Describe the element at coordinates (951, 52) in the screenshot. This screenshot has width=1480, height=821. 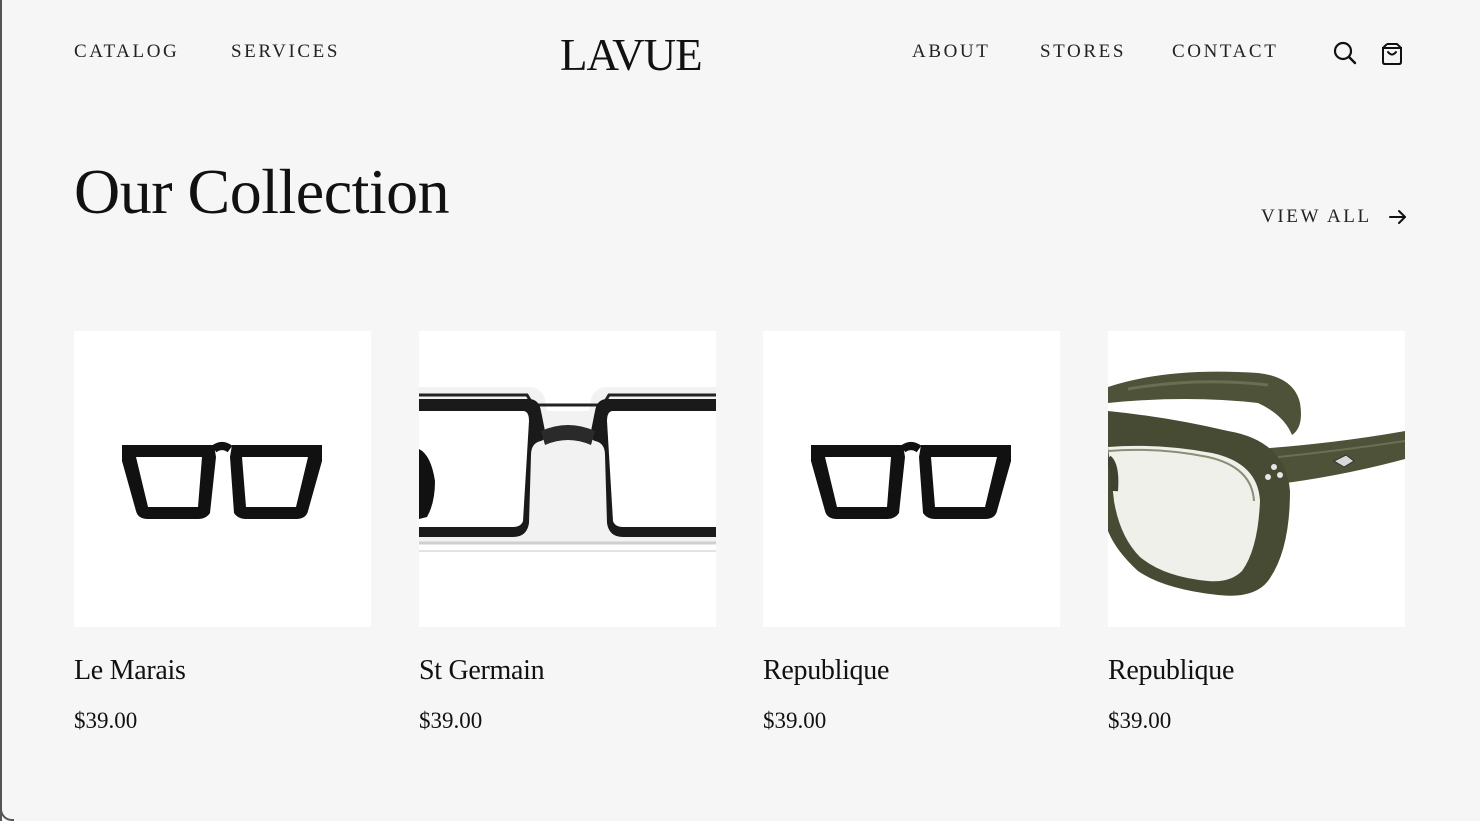
I see `nav-about: ABOUT` at that location.